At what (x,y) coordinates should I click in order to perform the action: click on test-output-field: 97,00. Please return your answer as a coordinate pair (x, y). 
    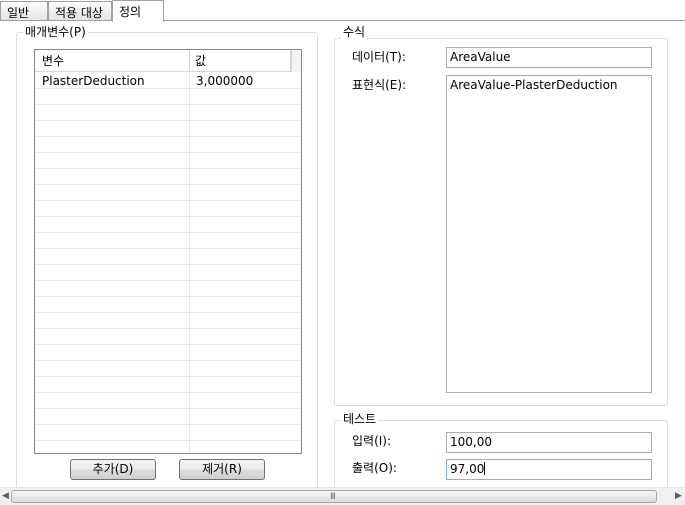
    Looking at the image, I should click on (549, 469).